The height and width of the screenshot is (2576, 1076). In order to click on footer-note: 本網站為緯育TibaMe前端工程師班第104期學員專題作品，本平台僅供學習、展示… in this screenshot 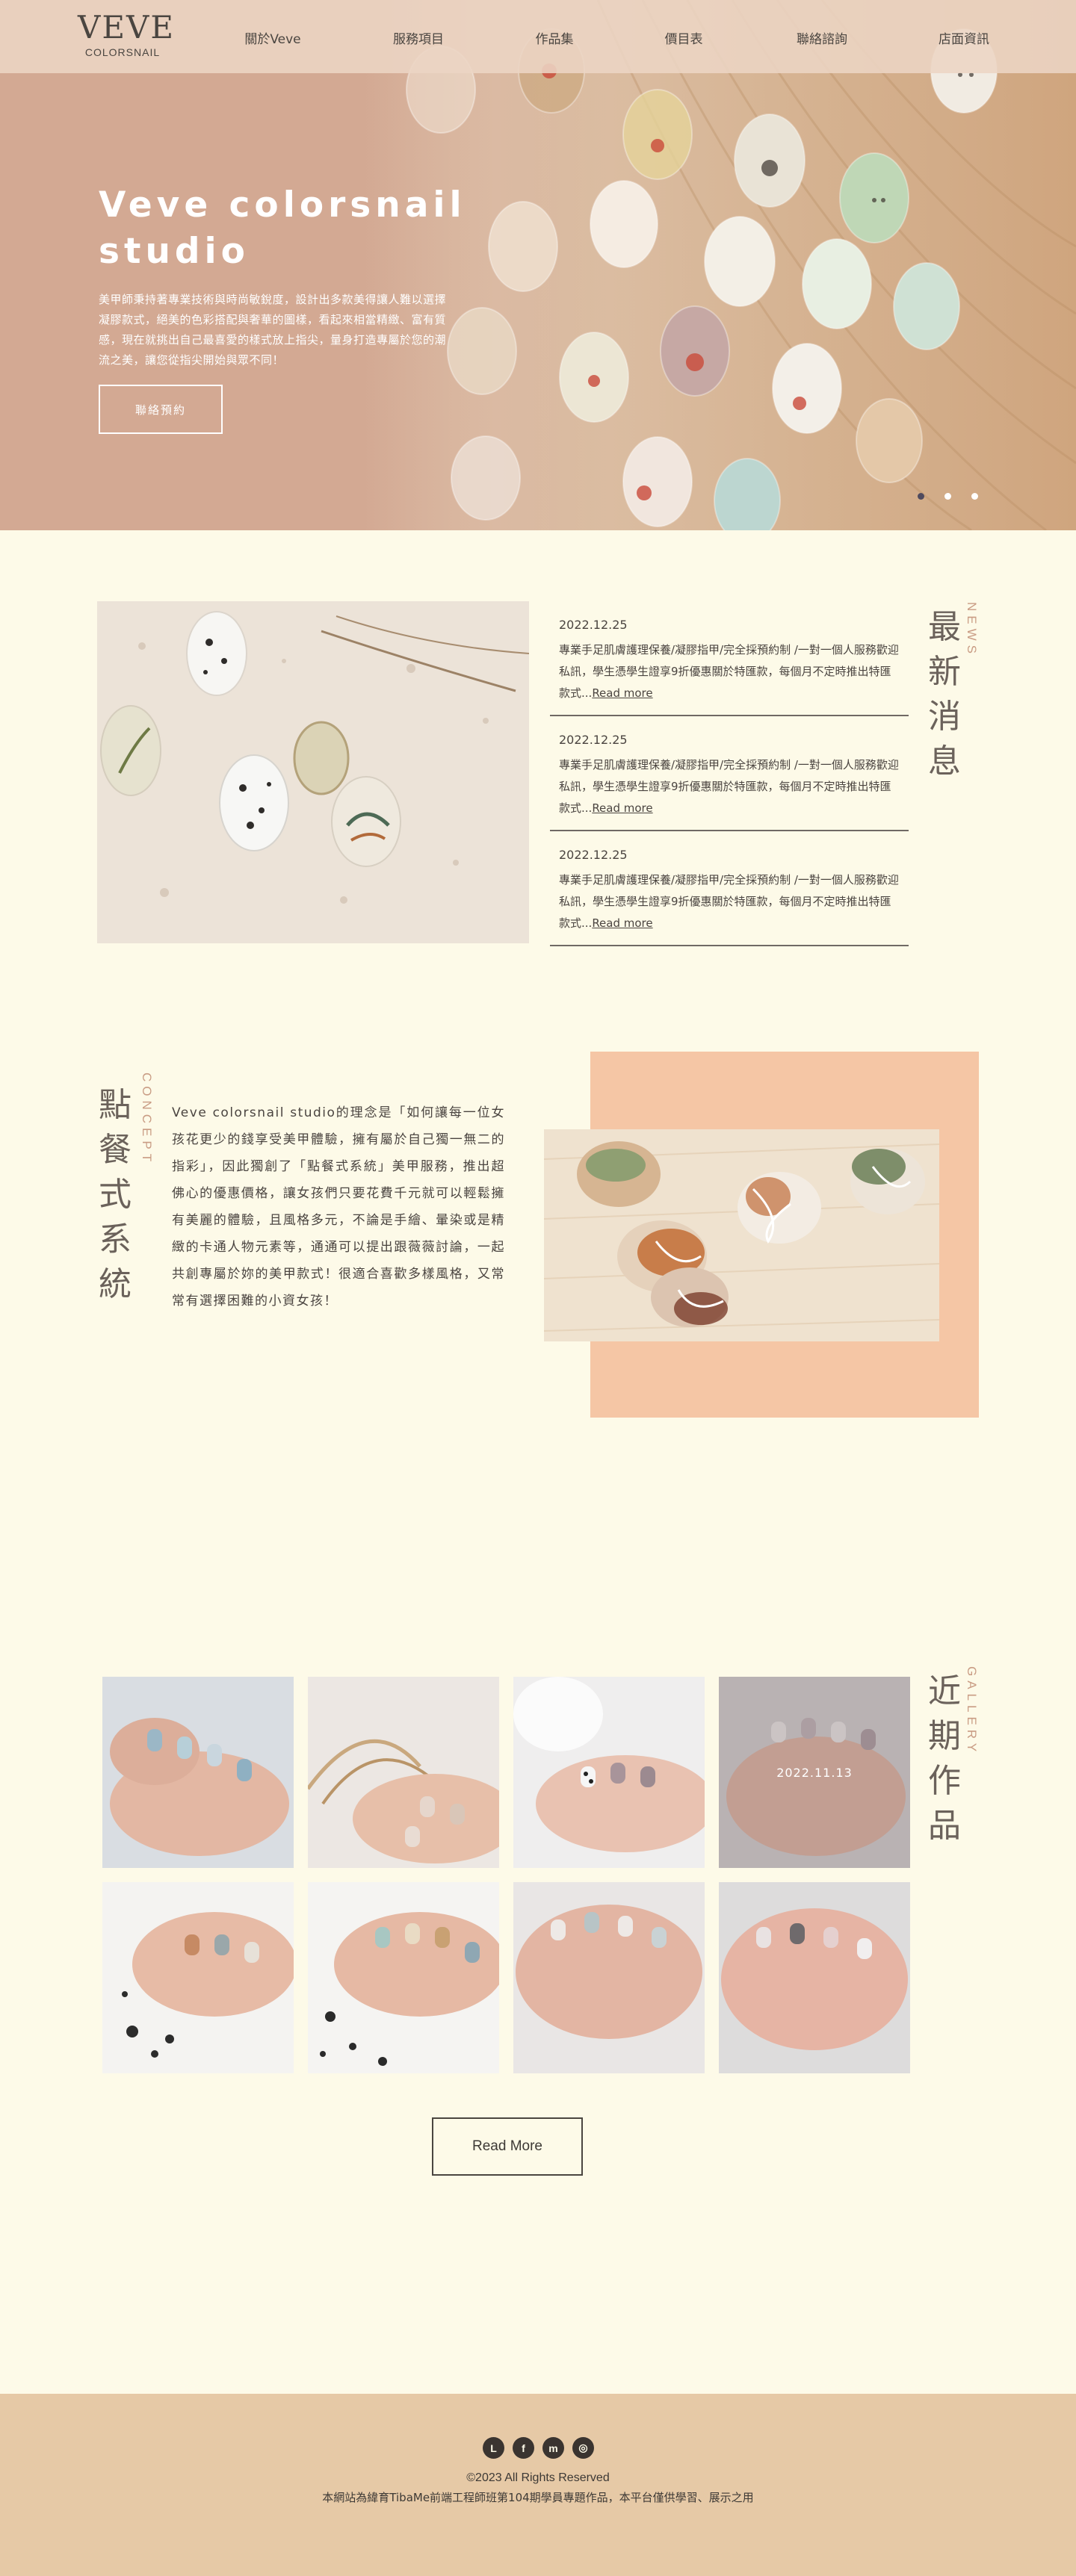, I will do `click(538, 2498)`.